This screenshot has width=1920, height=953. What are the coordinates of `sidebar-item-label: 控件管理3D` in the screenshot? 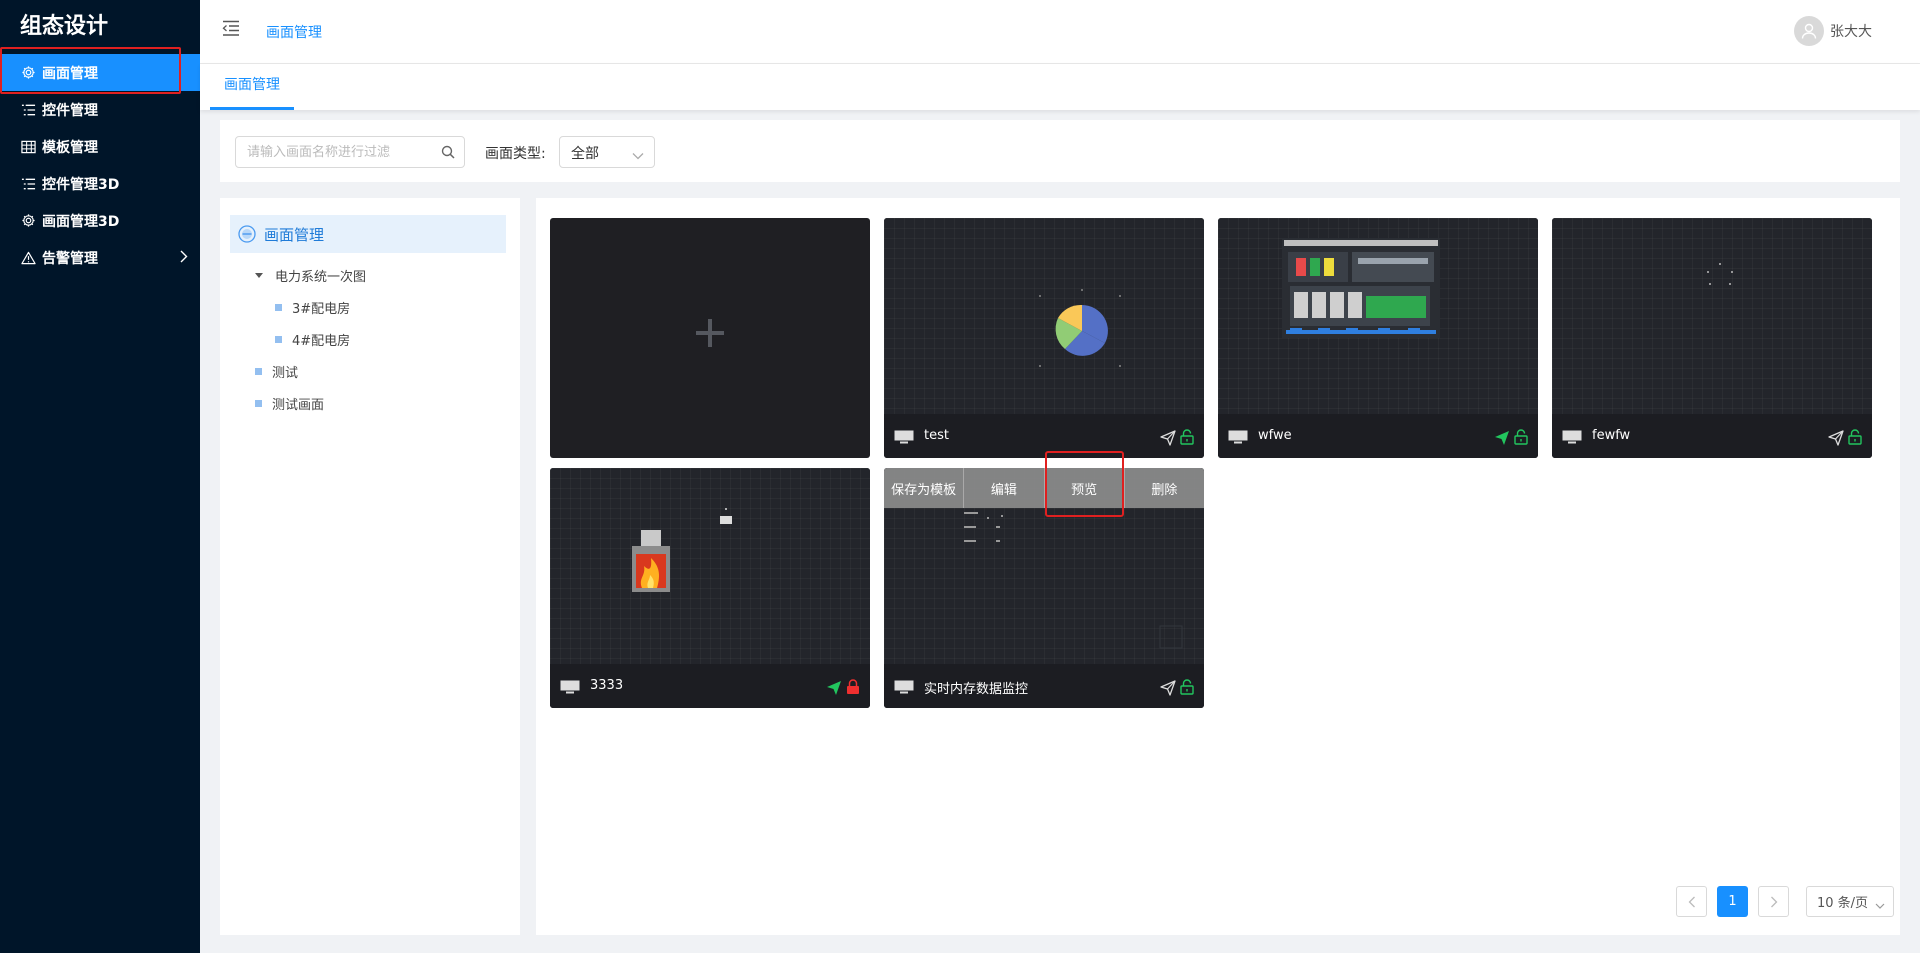 It's located at (81, 184).